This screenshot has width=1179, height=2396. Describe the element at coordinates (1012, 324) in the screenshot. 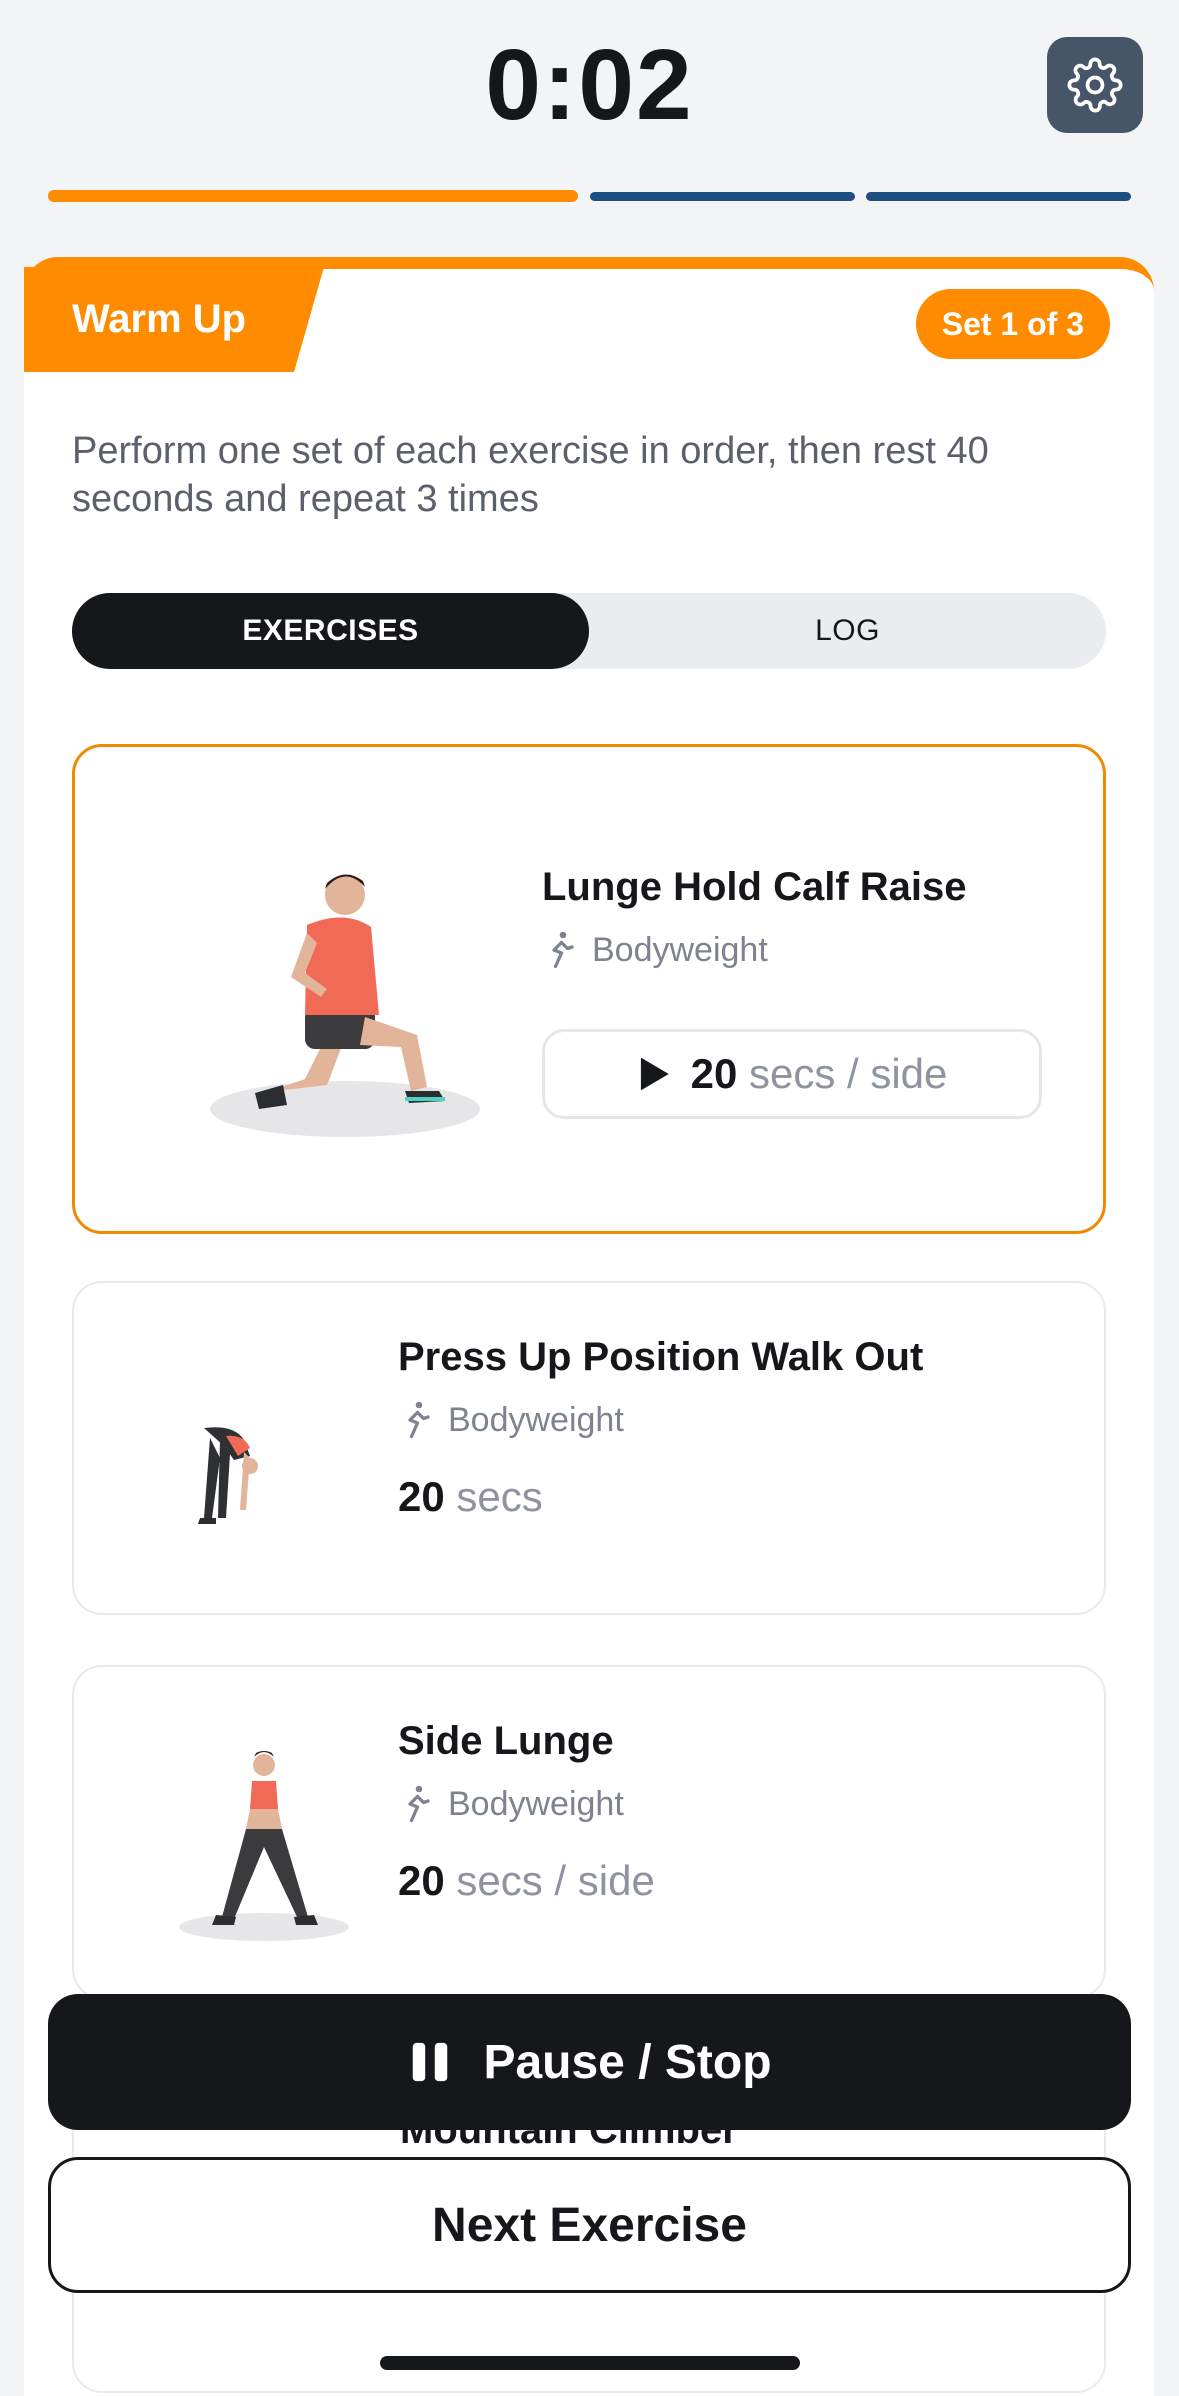

I see `set-badge: Set 1 of 3` at that location.